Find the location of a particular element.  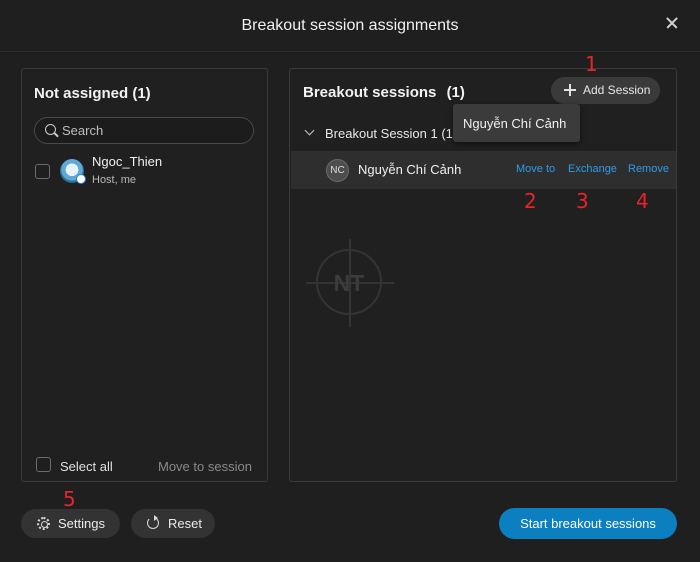

select-all-checkbox is located at coordinates (43, 464).